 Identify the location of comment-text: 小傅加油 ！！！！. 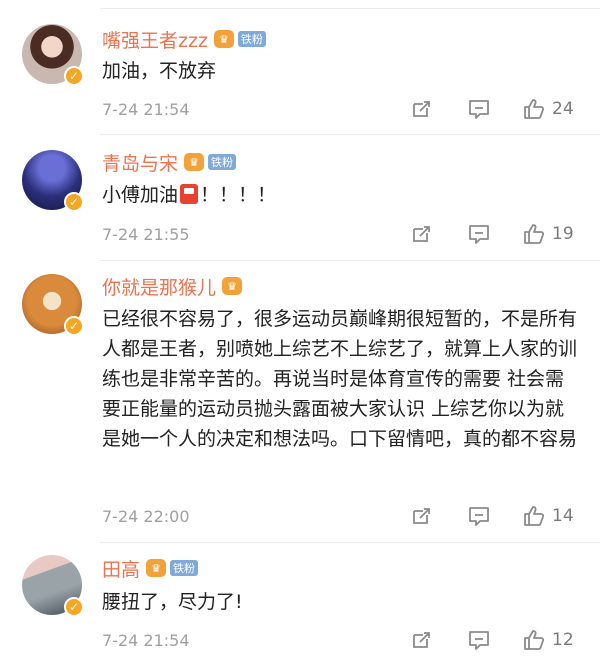
(342, 195).